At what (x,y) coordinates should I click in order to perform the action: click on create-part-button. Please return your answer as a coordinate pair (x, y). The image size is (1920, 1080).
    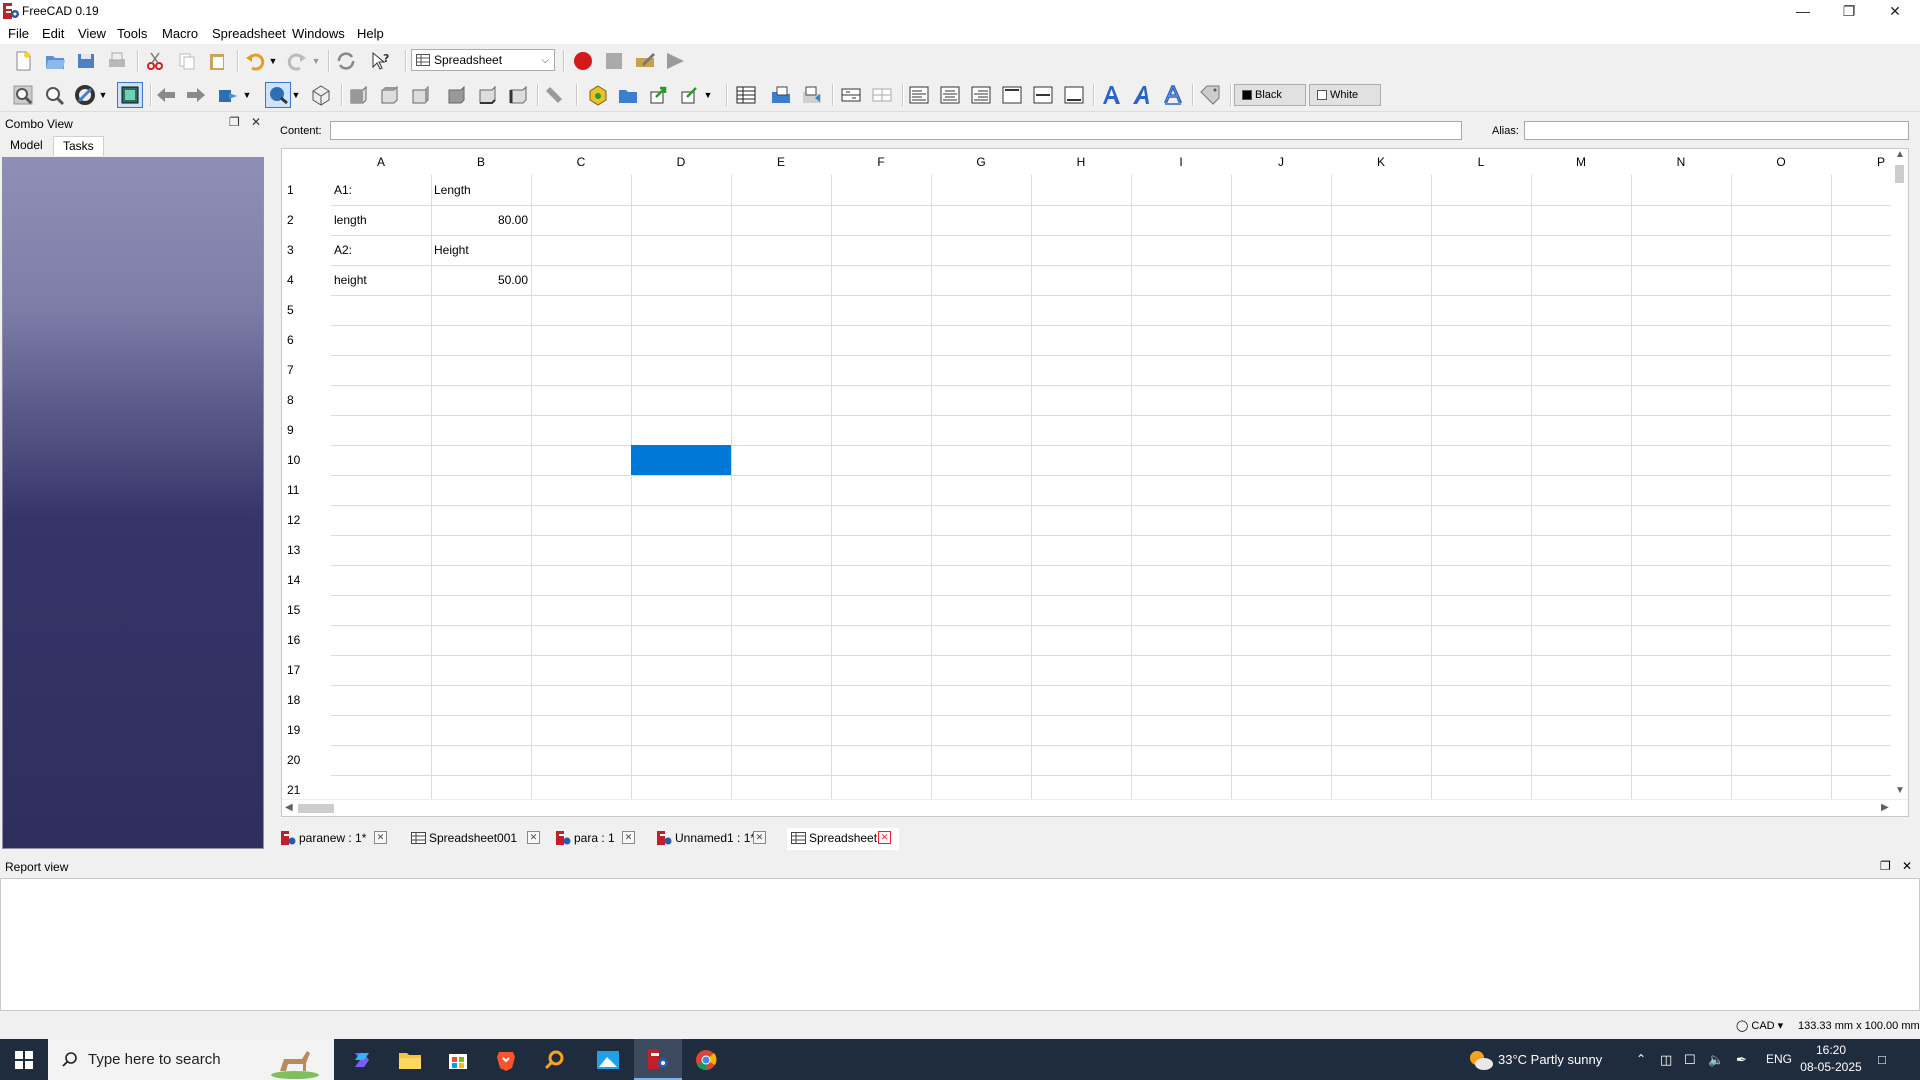
    Looking at the image, I should click on (598, 95).